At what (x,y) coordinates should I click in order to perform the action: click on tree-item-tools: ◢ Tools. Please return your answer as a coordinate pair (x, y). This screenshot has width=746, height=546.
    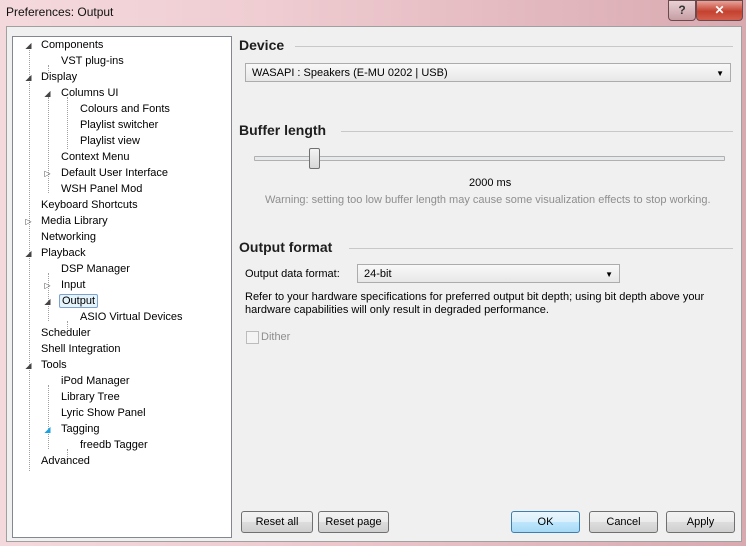
    Looking at the image, I should click on (43, 365).